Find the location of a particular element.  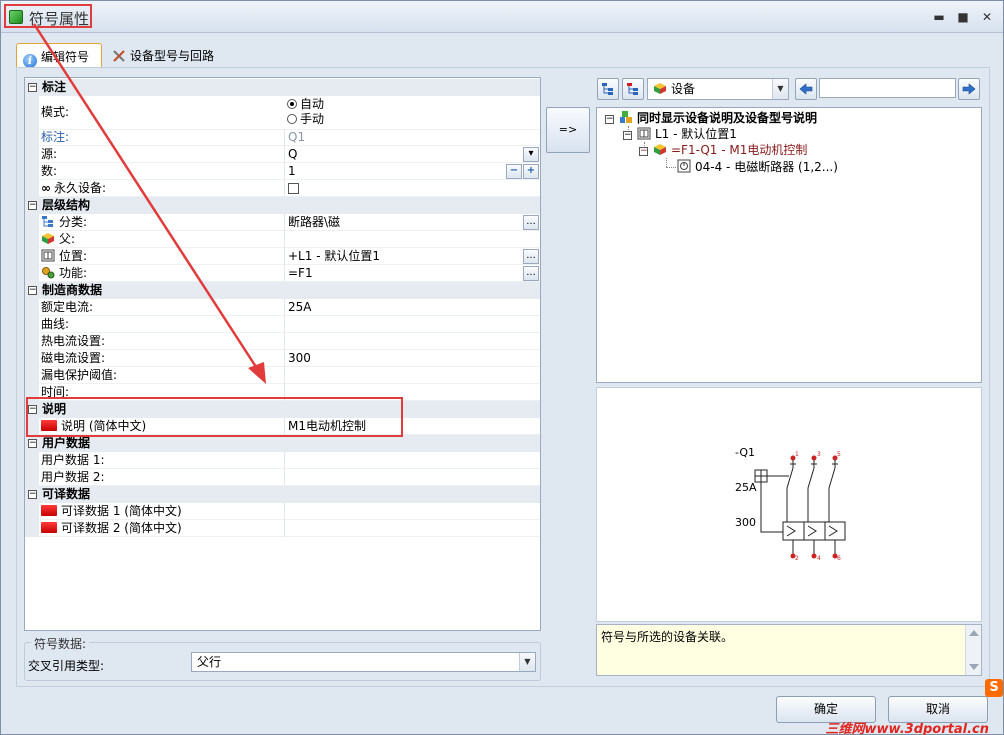

trans-data-2-label-text: 可译数据 2 (简体中文) is located at coordinates (121, 528).